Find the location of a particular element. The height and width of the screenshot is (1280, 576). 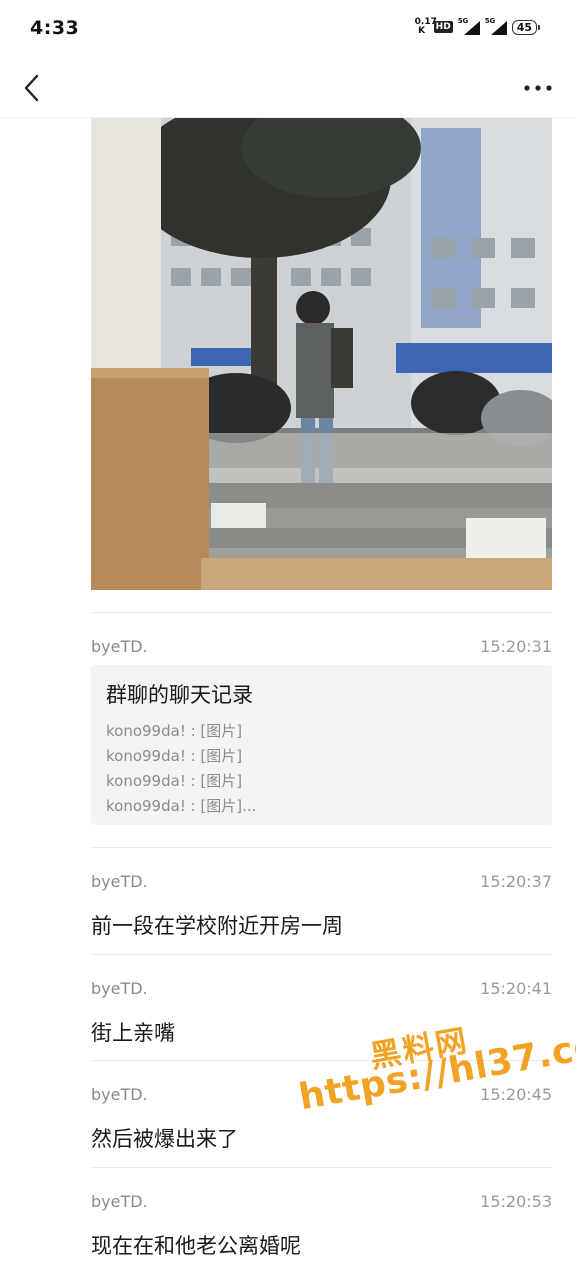

more-horizontal-icon is located at coordinates (538, 88).